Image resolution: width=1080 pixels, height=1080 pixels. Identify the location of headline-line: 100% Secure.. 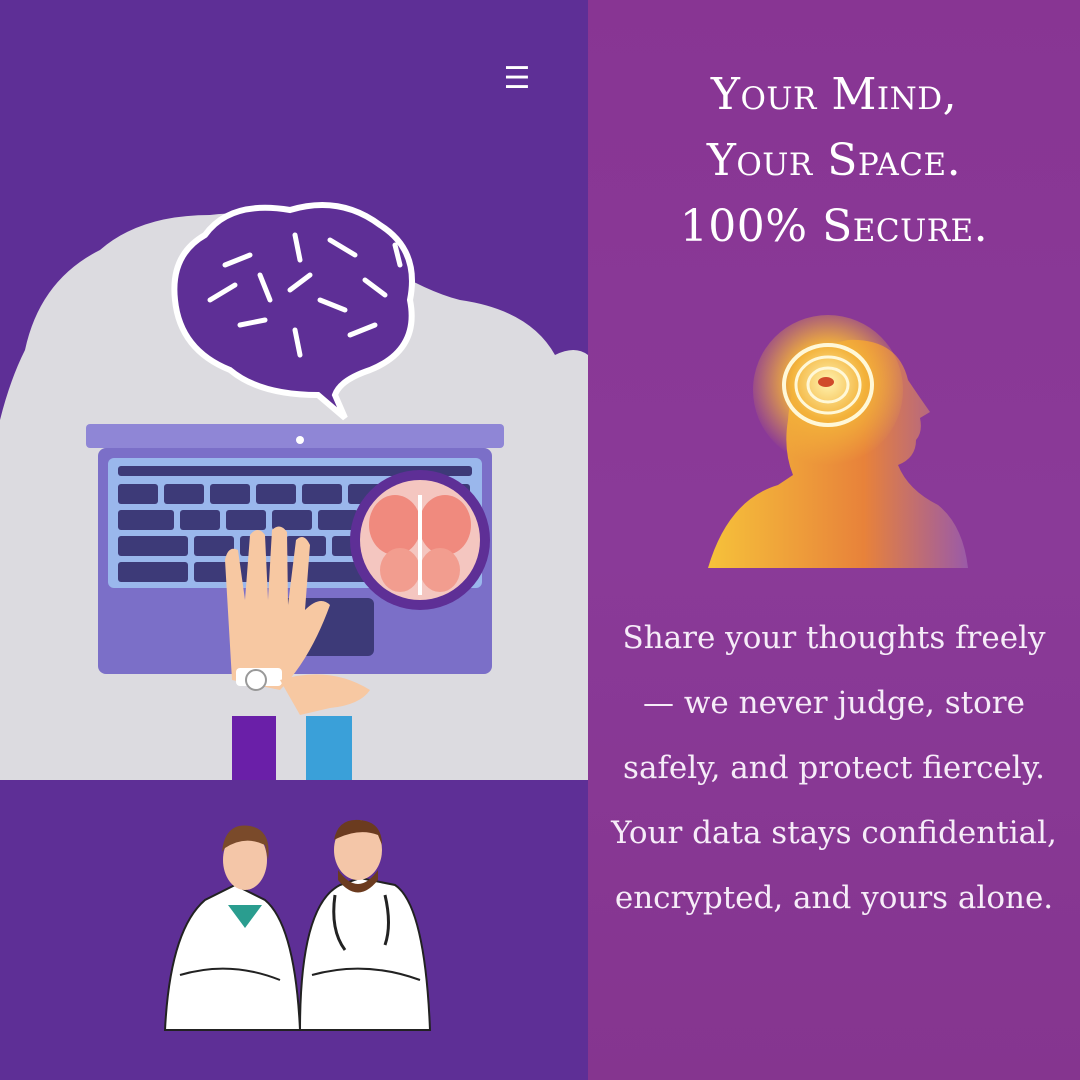
(834, 226).